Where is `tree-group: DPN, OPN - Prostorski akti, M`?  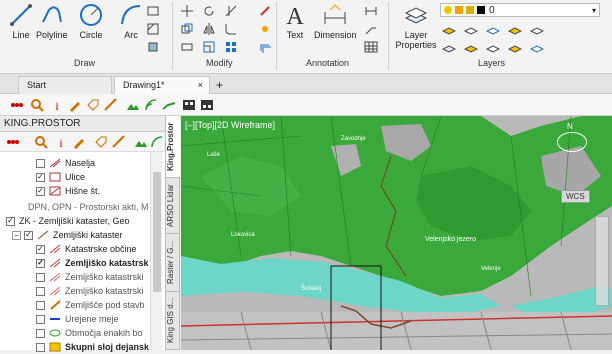 tree-group: DPN, OPN - Prostorski akti, M is located at coordinates (88, 207).